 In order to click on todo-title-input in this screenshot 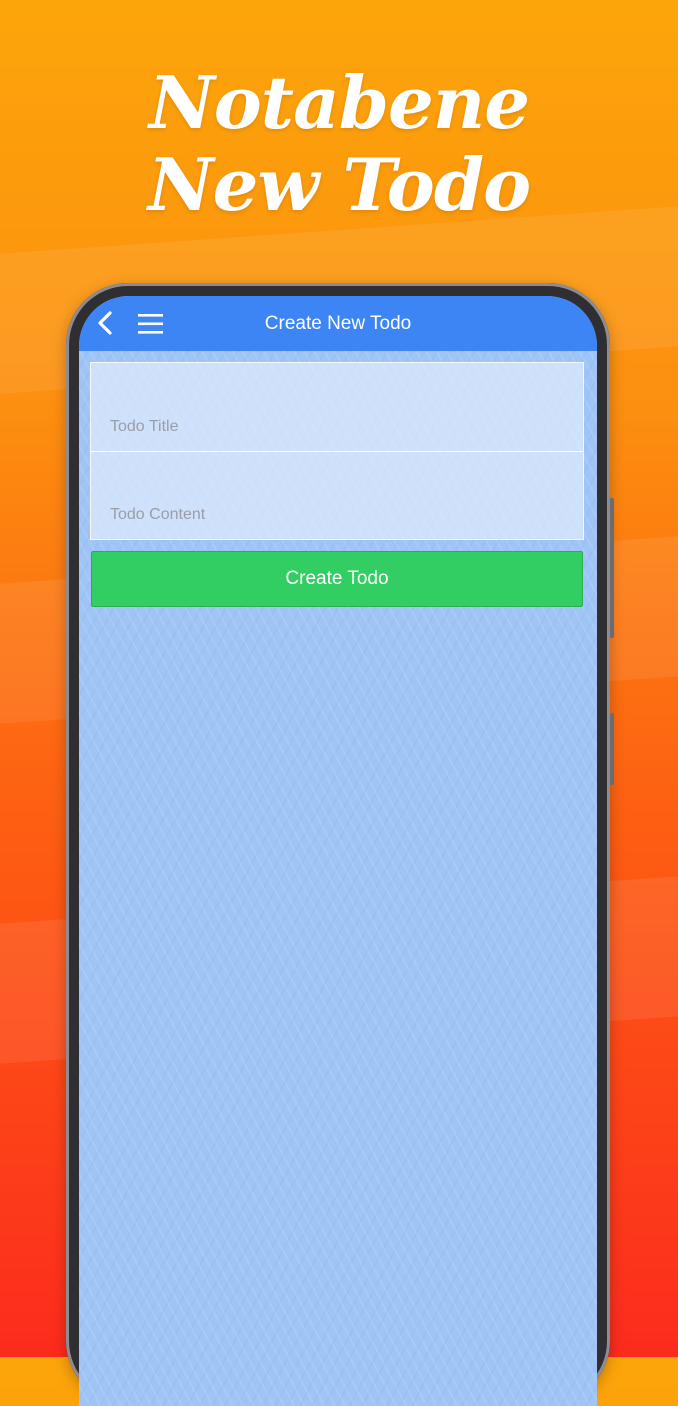, I will do `click(337, 430)`.